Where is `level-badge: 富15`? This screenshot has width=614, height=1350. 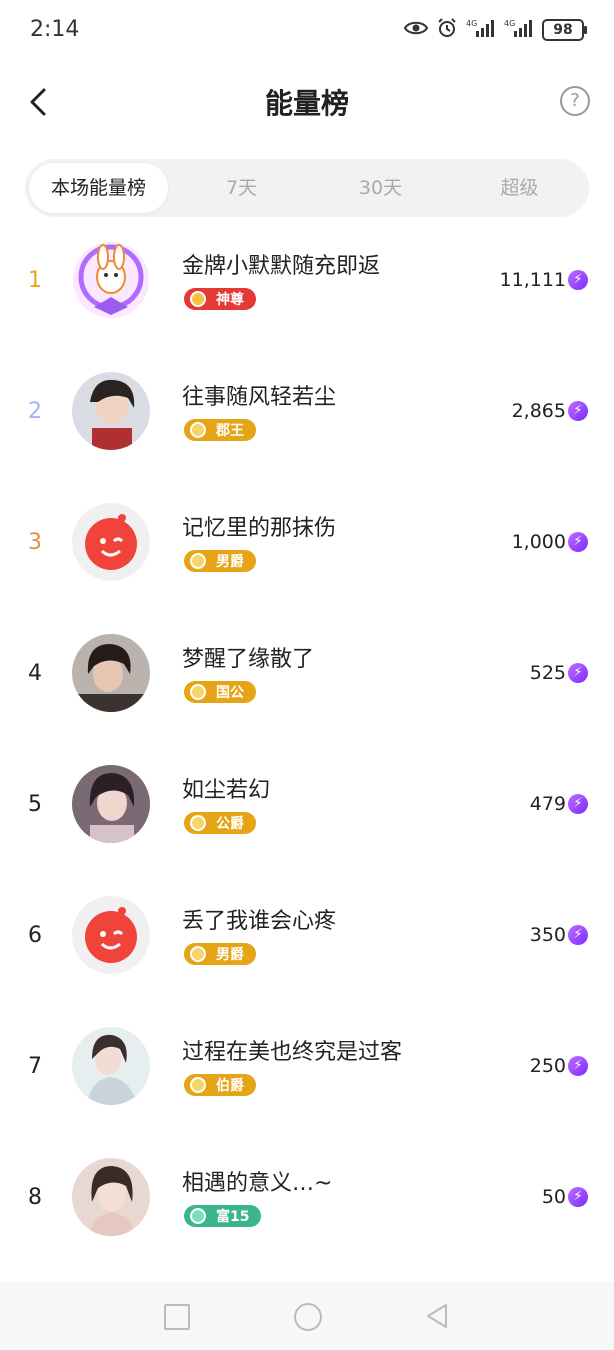
level-badge: 富15 is located at coordinates (223, 1216).